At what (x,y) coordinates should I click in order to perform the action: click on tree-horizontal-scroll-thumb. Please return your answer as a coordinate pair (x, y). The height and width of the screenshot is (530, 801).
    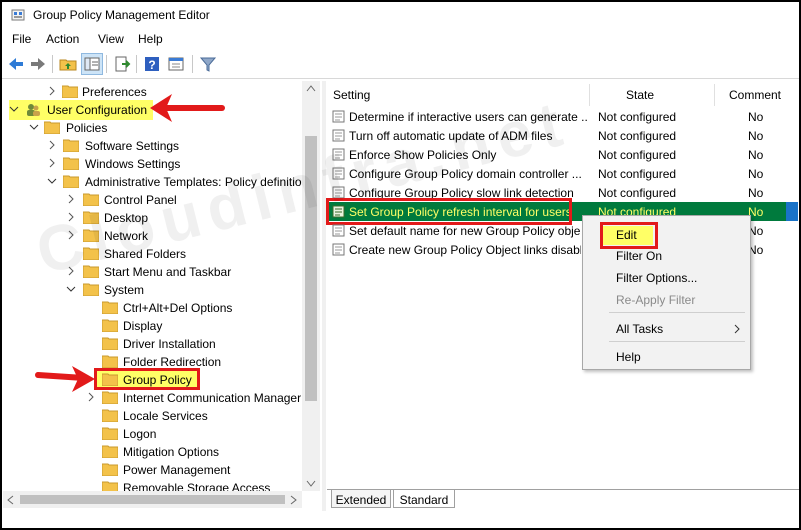
    Looking at the image, I should click on (152, 499).